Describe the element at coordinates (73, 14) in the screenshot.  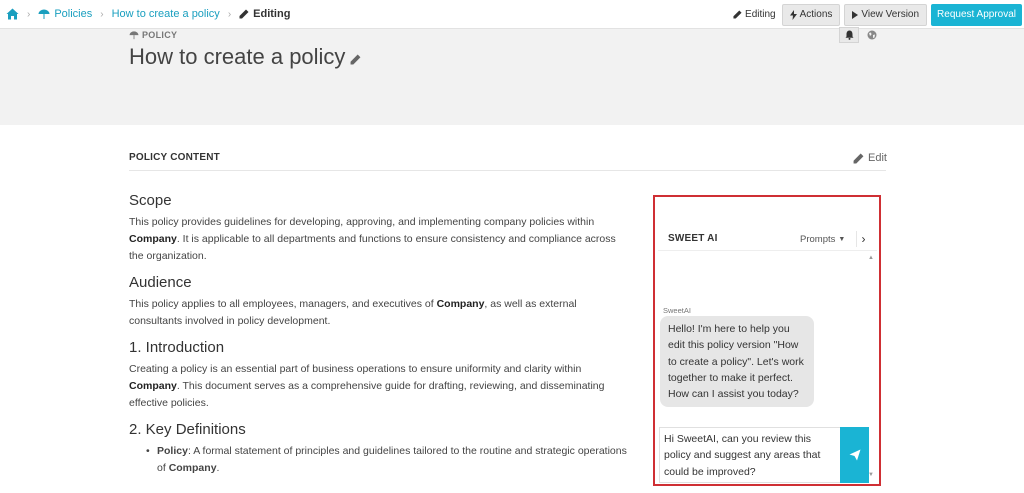
I see `breadcrumb-label: Policies` at that location.